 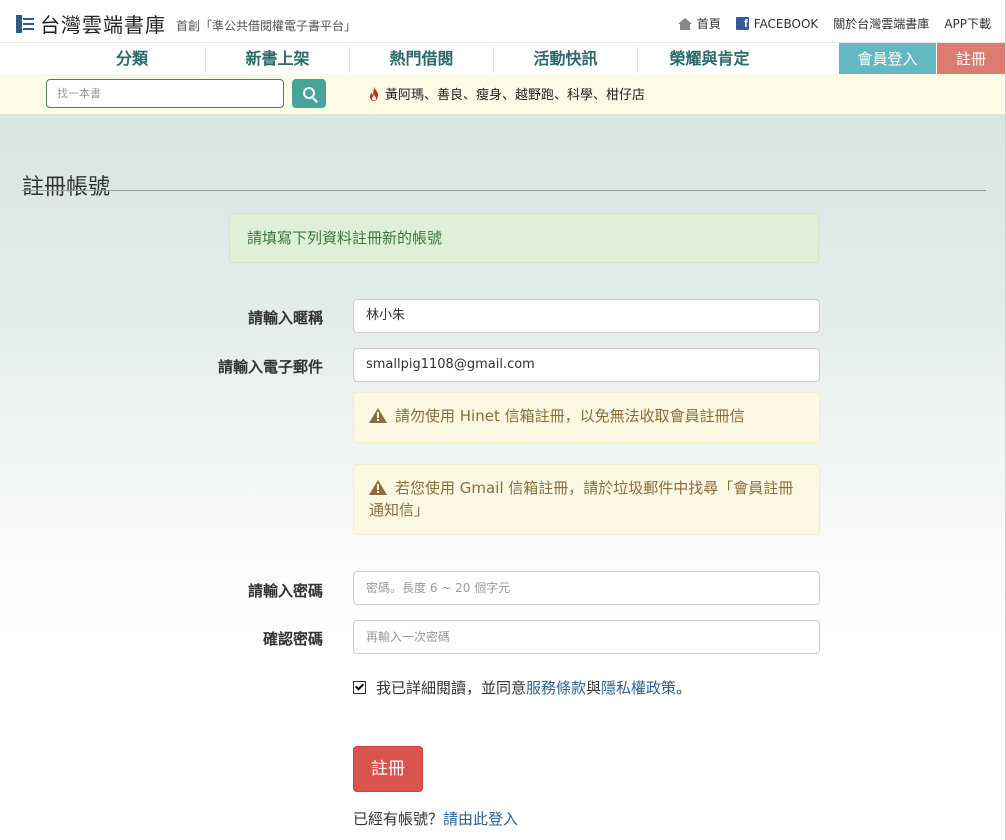 I want to click on main-nav: 分類 新書上架 熱門借閱 活動快訊 榮耀與肯定 會員登入 註冊, so click(x=502, y=58).